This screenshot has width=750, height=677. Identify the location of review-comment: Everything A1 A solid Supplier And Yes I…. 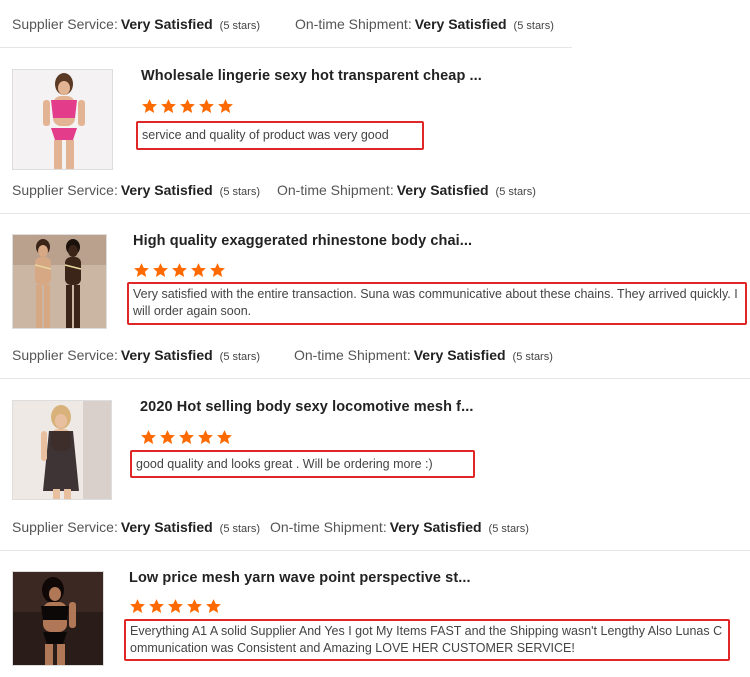
(427, 640).